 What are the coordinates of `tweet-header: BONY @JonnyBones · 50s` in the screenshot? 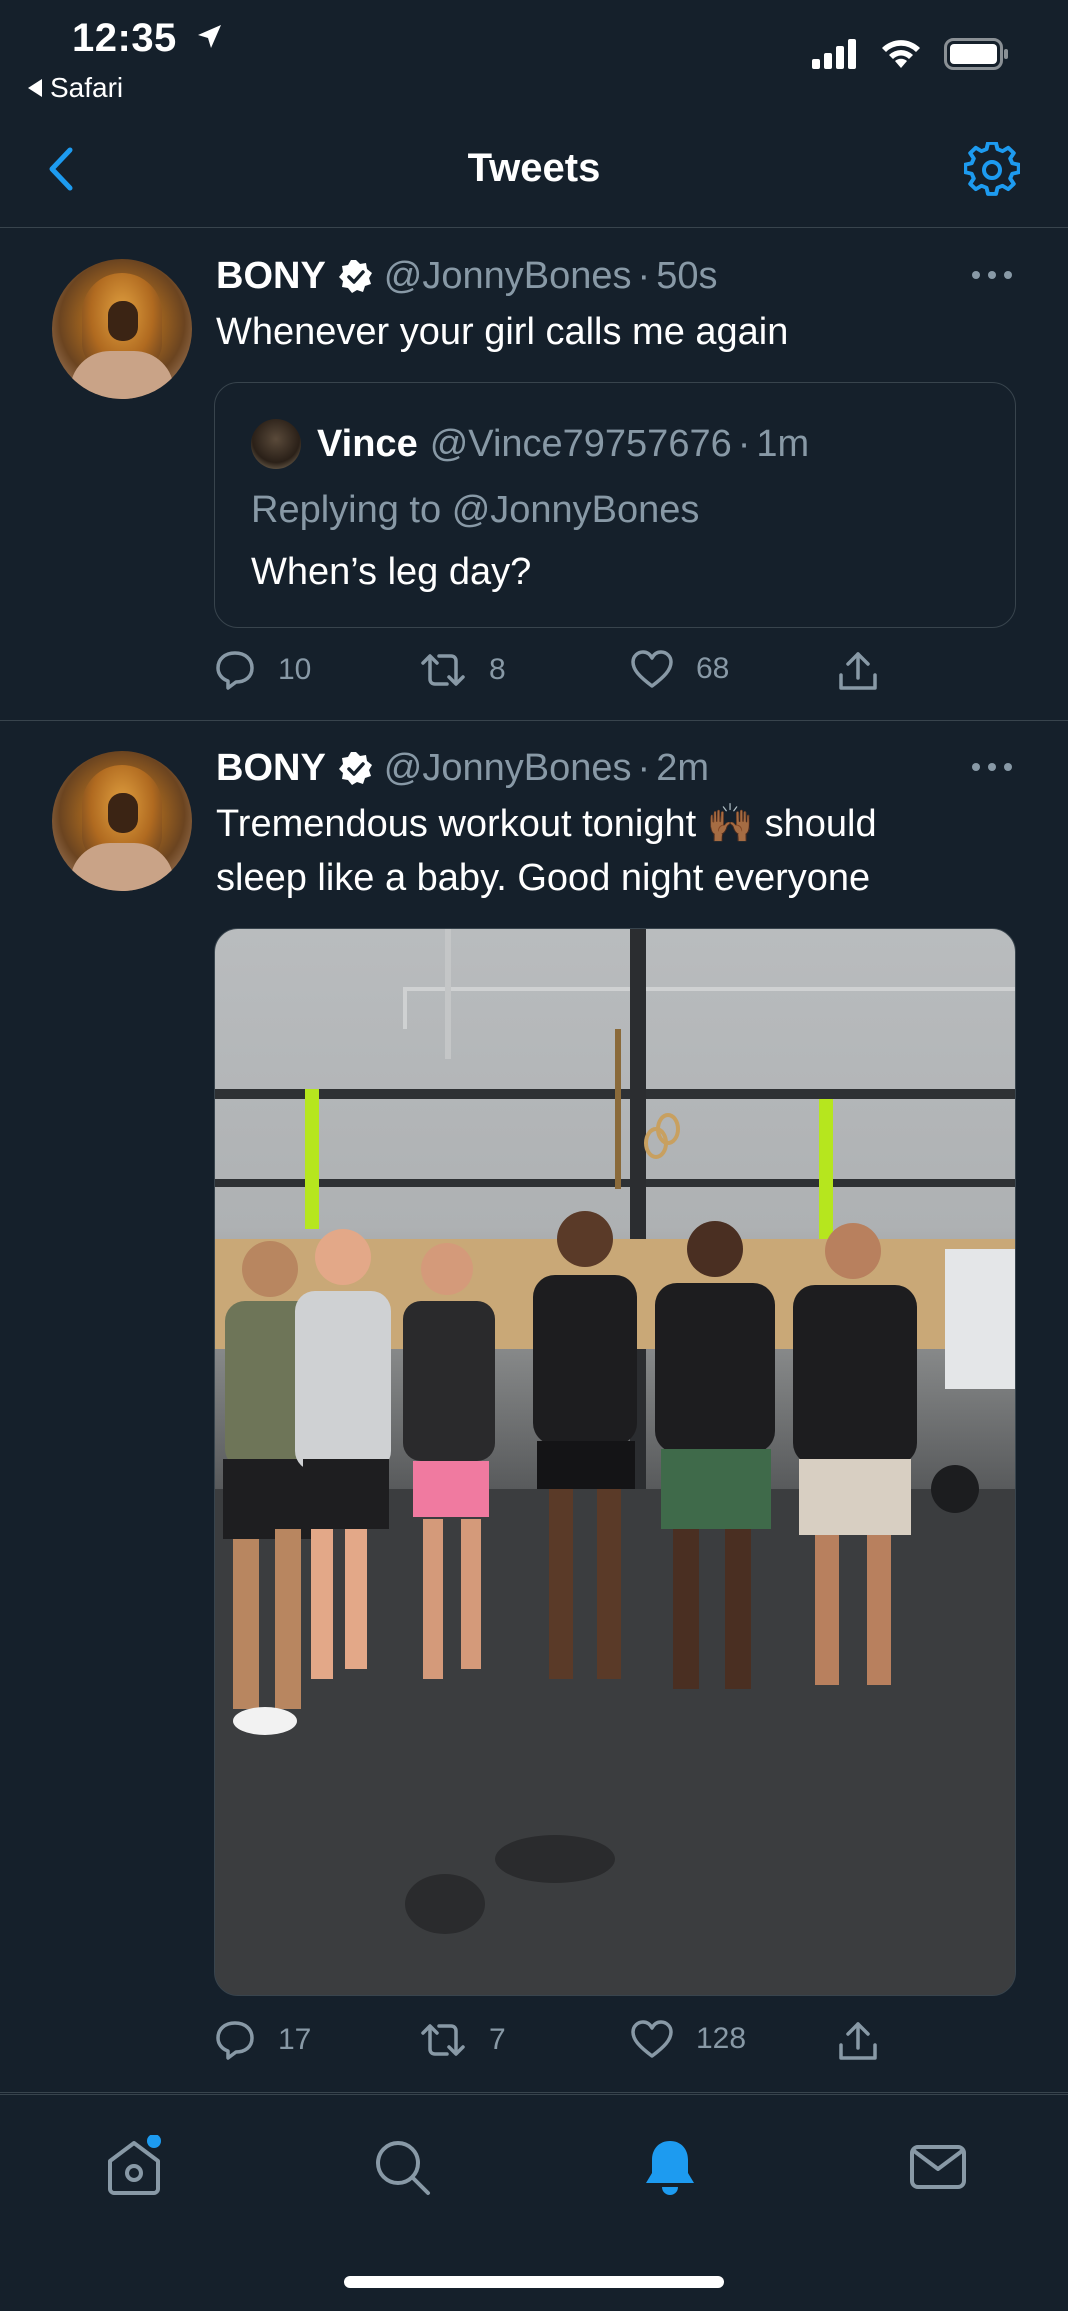 It's located at (466, 276).